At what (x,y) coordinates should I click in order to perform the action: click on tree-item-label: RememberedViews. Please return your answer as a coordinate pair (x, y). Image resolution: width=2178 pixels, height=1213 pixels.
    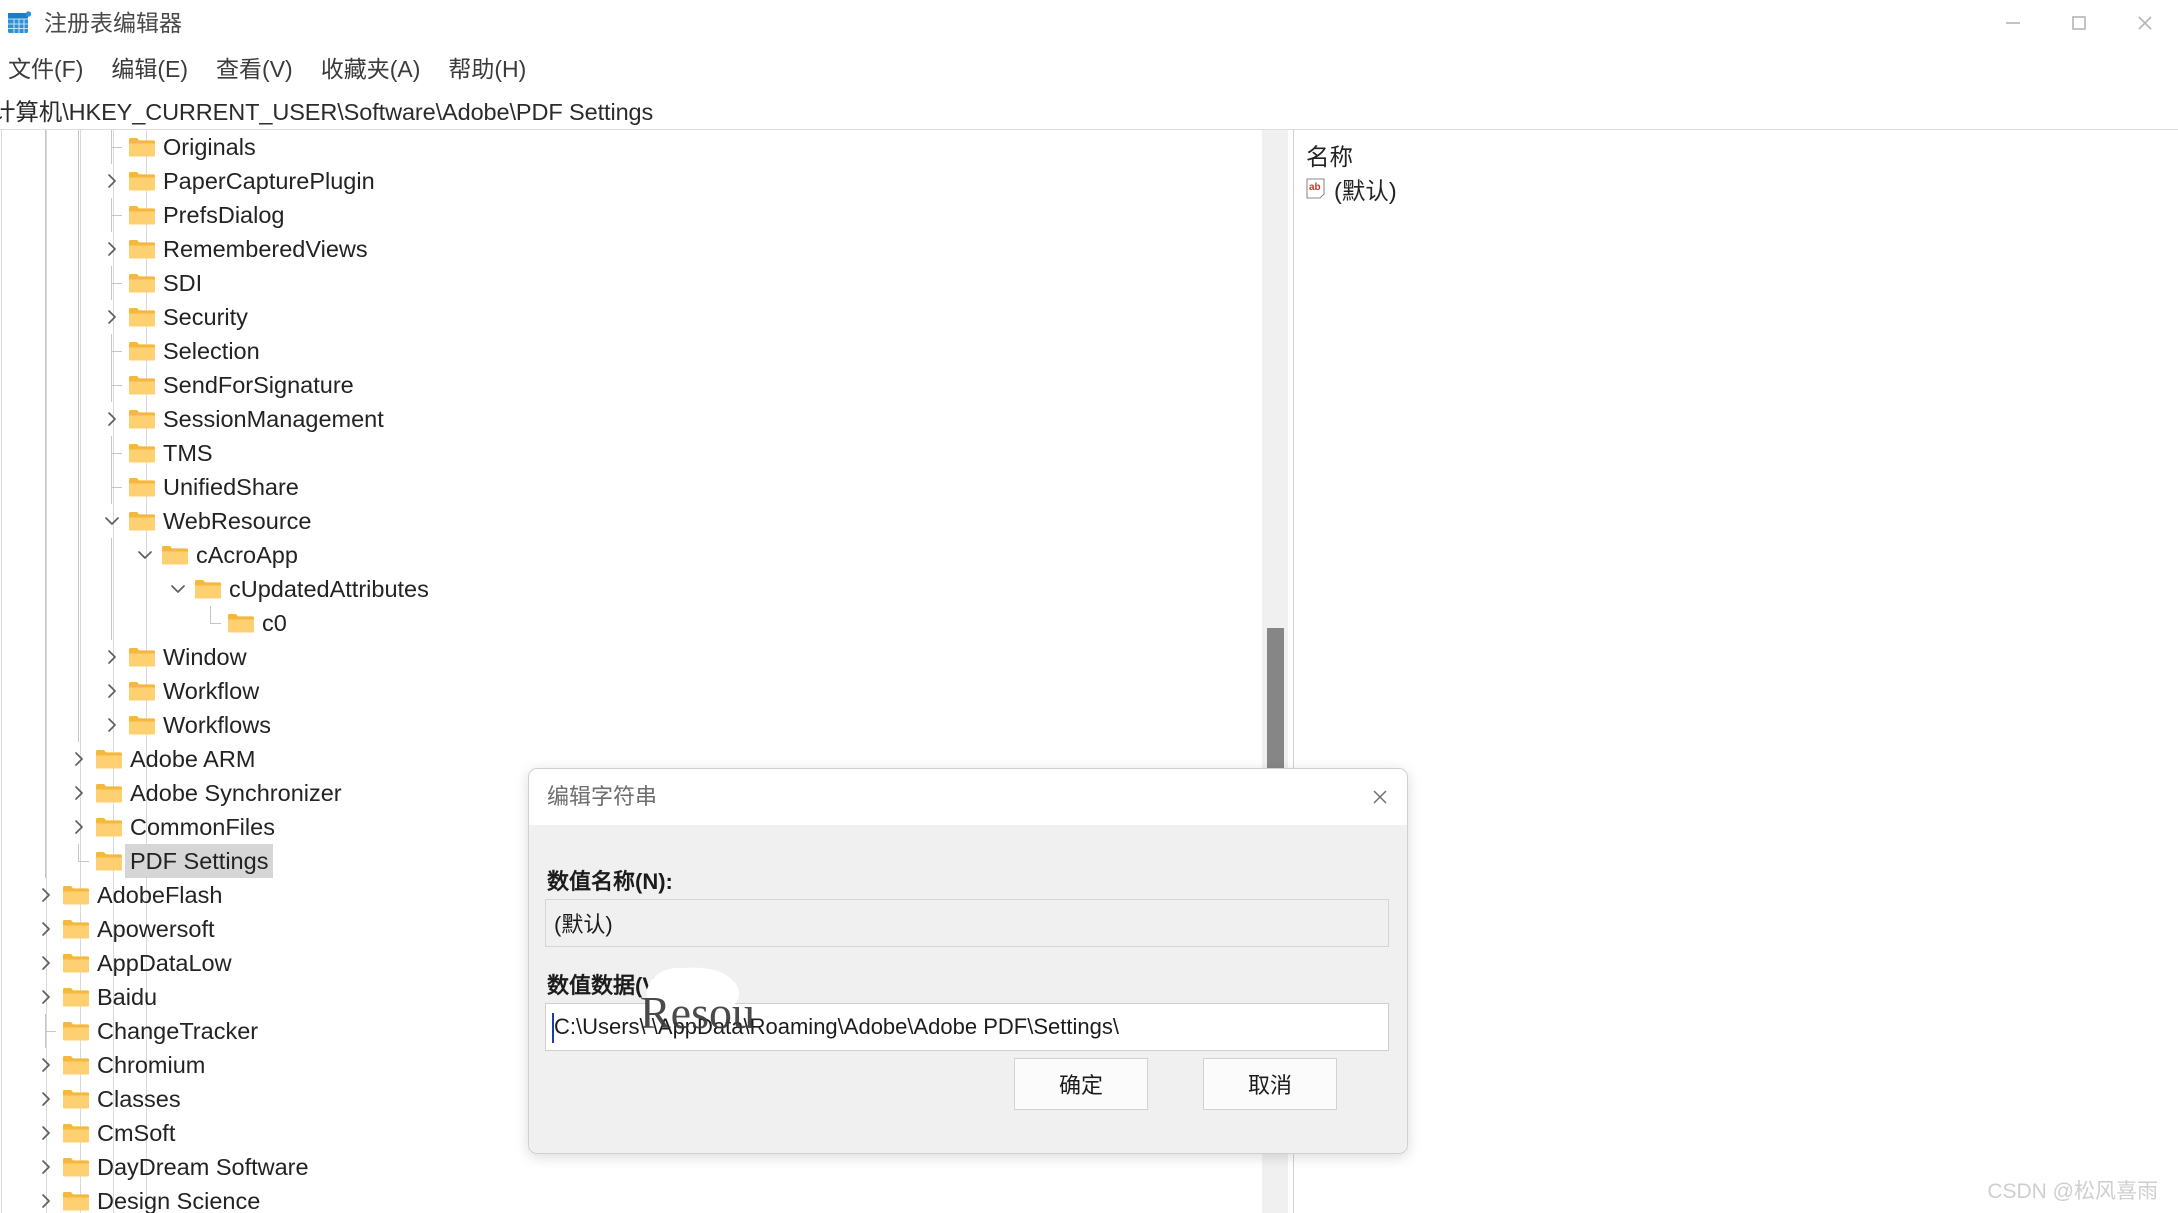
    Looking at the image, I should click on (265, 249).